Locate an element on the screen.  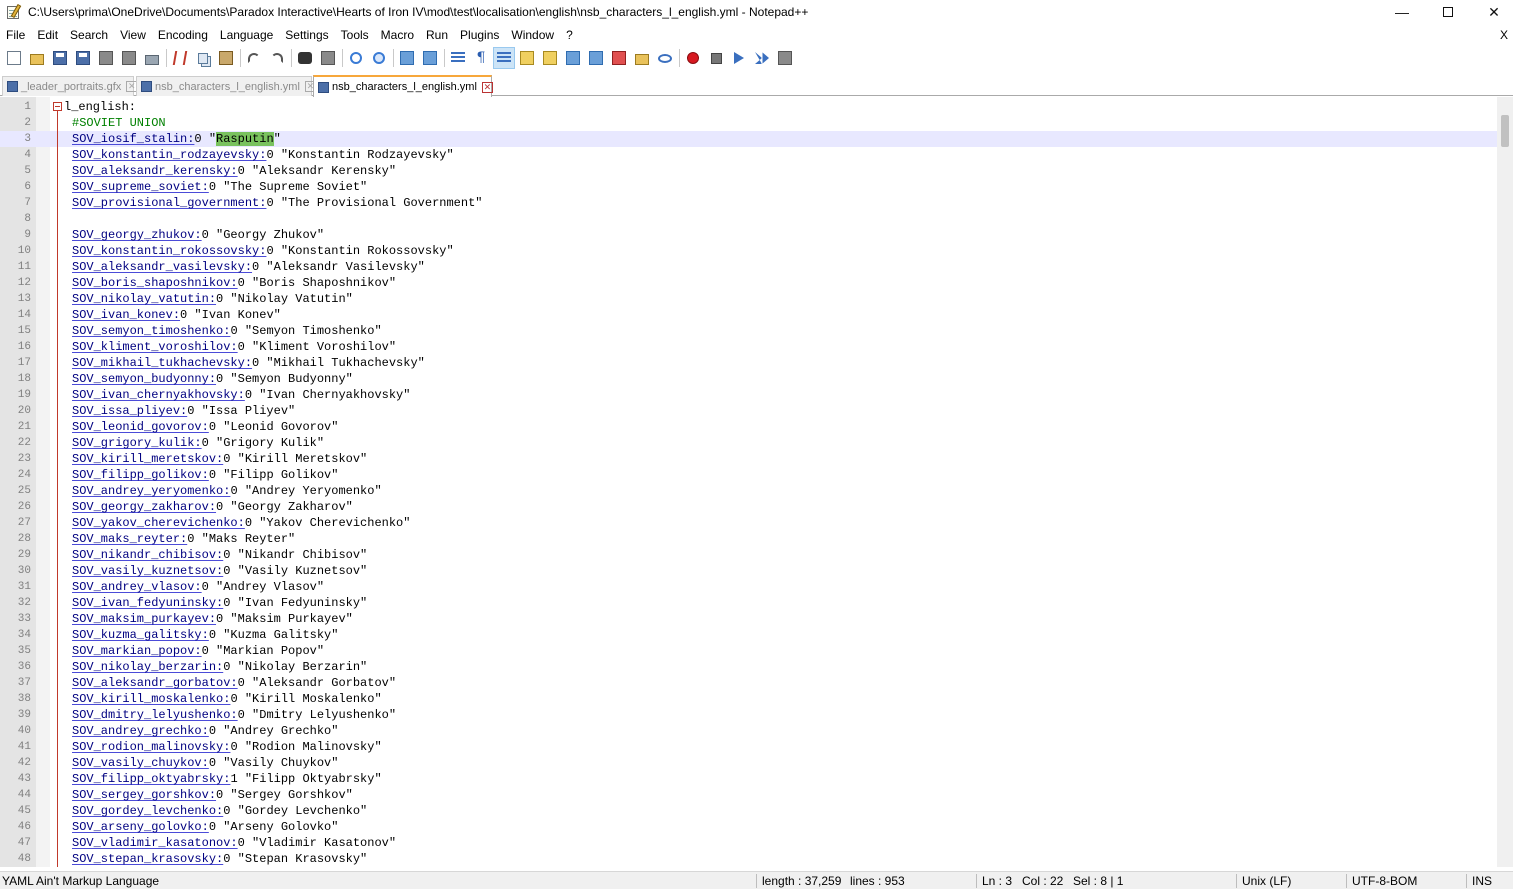
code-line: 1 l_english: is located at coordinates (750, 107).